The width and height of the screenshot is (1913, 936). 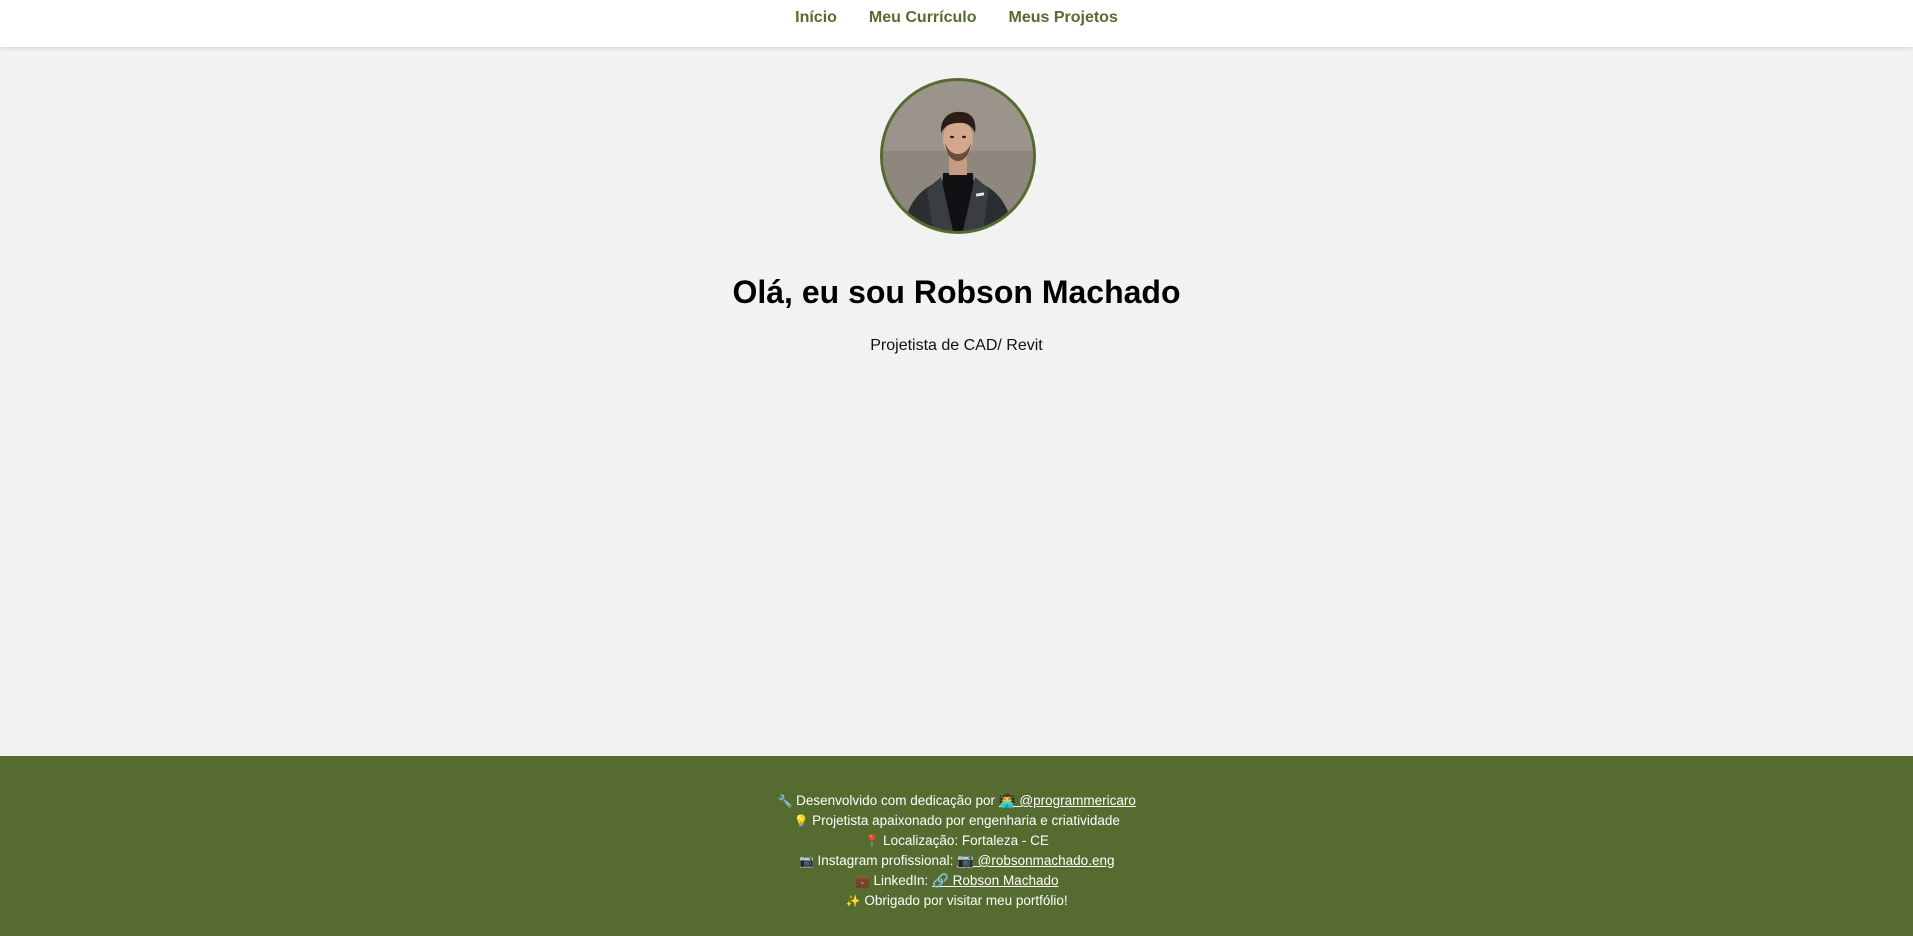 What do you see at coordinates (1062, 18) in the screenshot?
I see `nav-link-projetos: Meus Projetos` at bounding box center [1062, 18].